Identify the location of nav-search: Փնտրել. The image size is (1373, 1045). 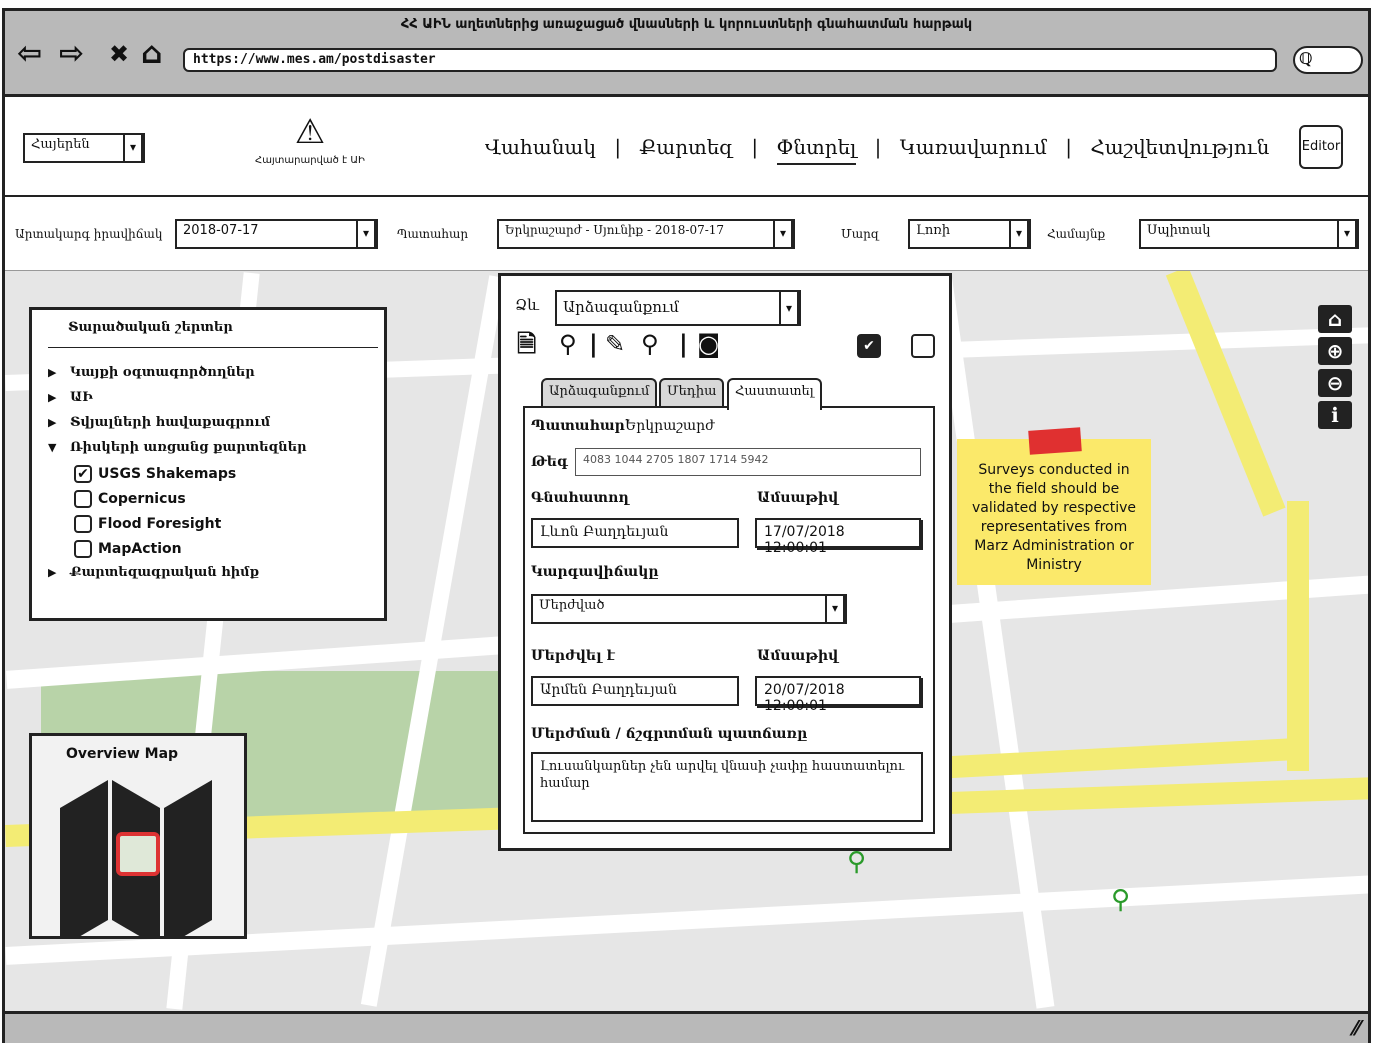
(816, 150).